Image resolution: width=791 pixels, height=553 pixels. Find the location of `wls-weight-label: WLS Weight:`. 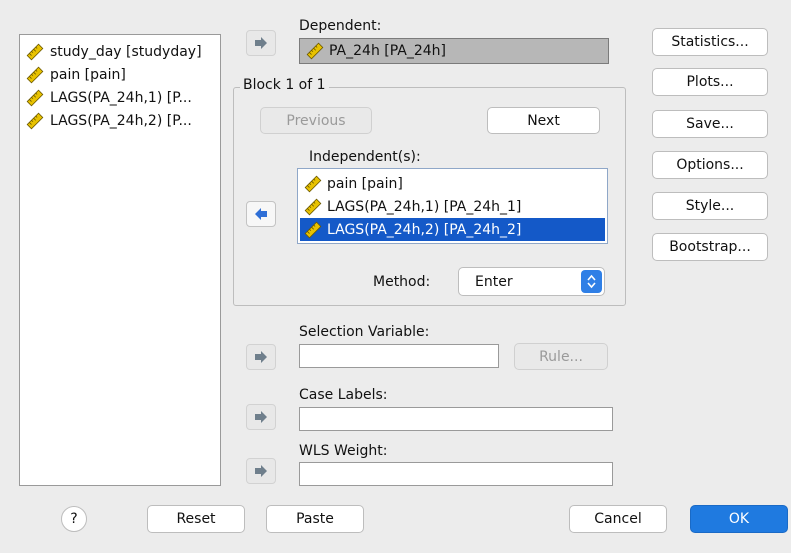

wls-weight-label: WLS Weight: is located at coordinates (343, 451).